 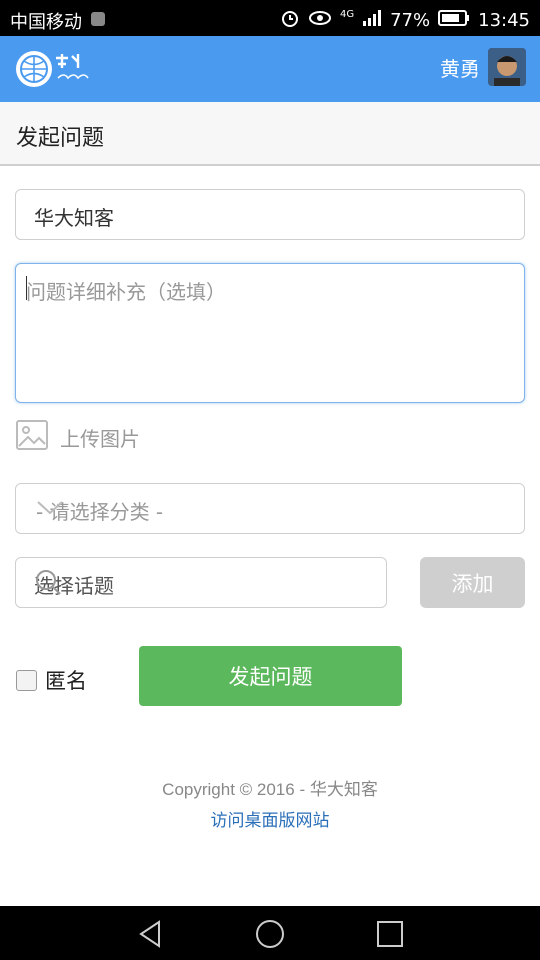 I want to click on topic-input: 选择话题, so click(x=201, y=582).